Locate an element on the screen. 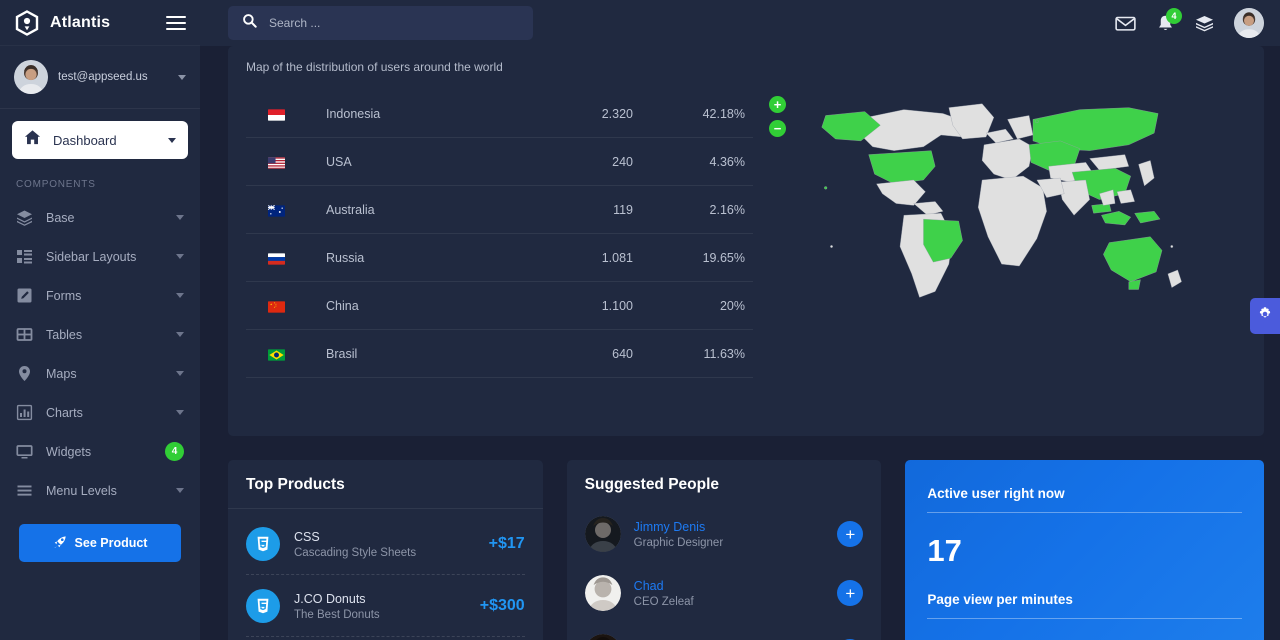  sidebar-item-label: Sidebar Layouts is located at coordinates (91, 256).